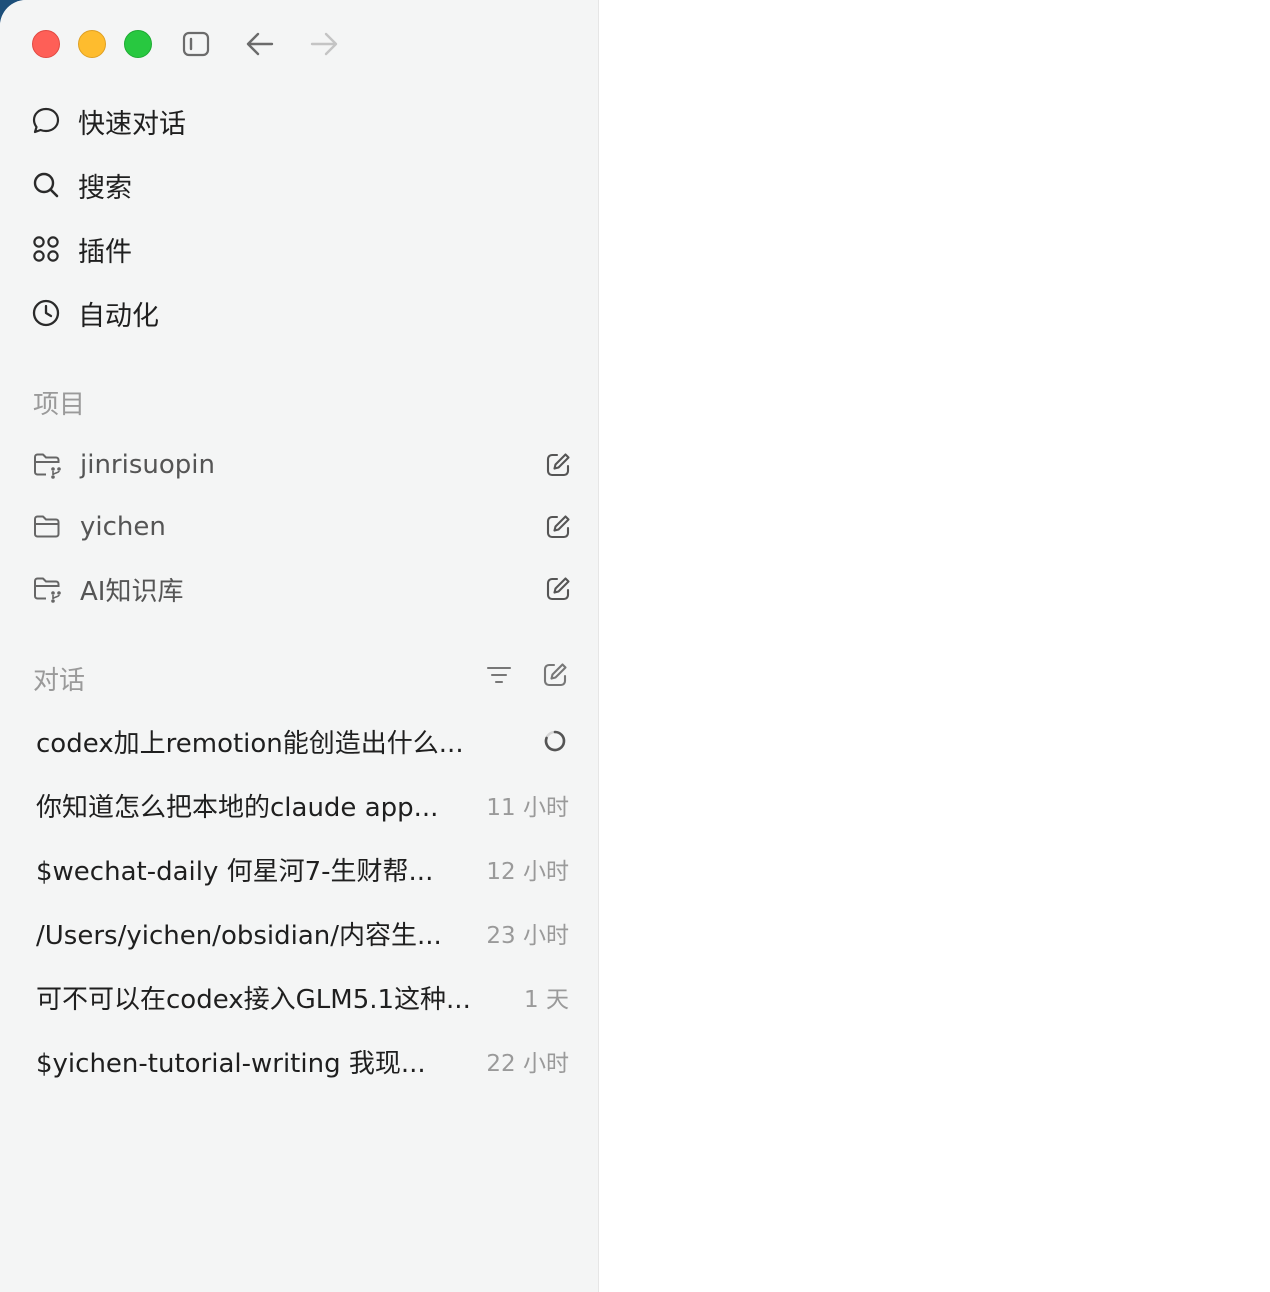 The width and height of the screenshot is (1270, 1292). What do you see at coordinates (46, 249) in the screenshot?
I see `plugins-grid-icon` at bounding box center [46, 249].